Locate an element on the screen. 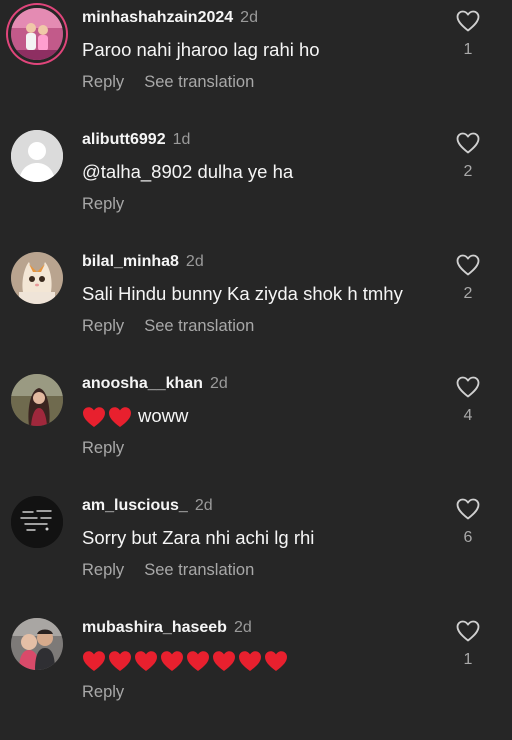  username: minhashahzain2024 is located at coordinates (157, 17).